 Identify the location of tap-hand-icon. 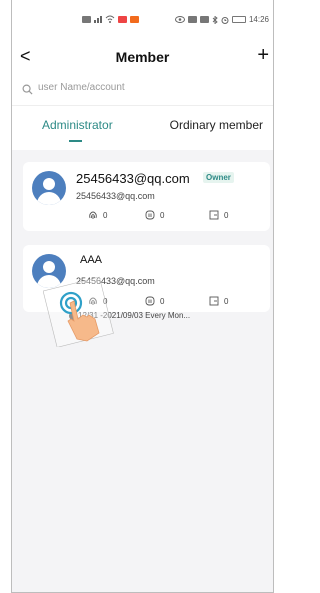
(78, 311).